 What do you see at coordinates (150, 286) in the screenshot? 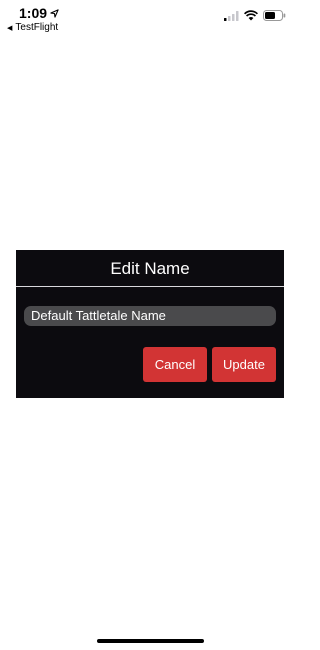
I see `dialog-divider` at bounding box center [150, 286].